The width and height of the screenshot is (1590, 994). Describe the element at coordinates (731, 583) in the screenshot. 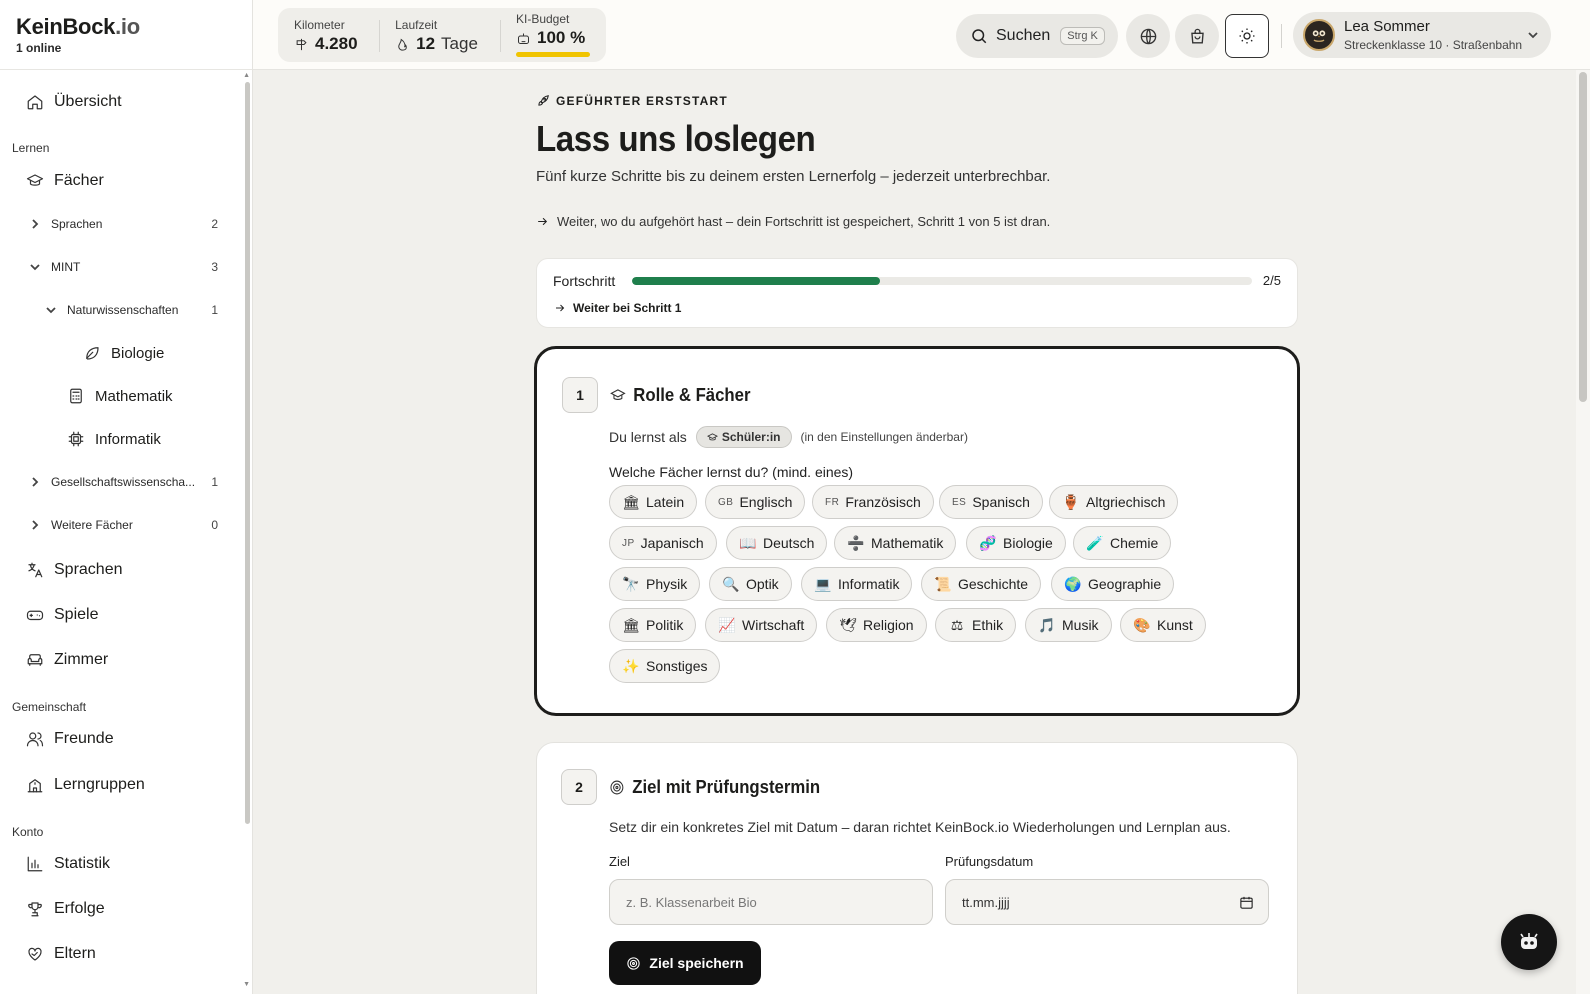

I see `magnifier-icon: 🔍` at that location.